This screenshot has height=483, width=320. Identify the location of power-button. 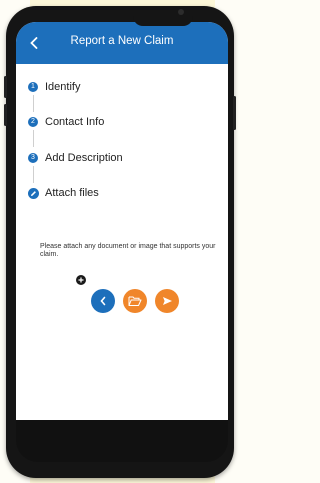
(234, 113).